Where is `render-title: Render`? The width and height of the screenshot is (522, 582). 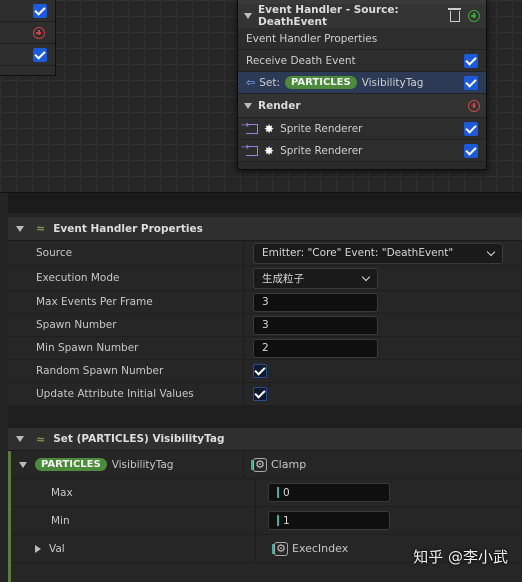
render-title: Render is located at coordinates (363, 106).